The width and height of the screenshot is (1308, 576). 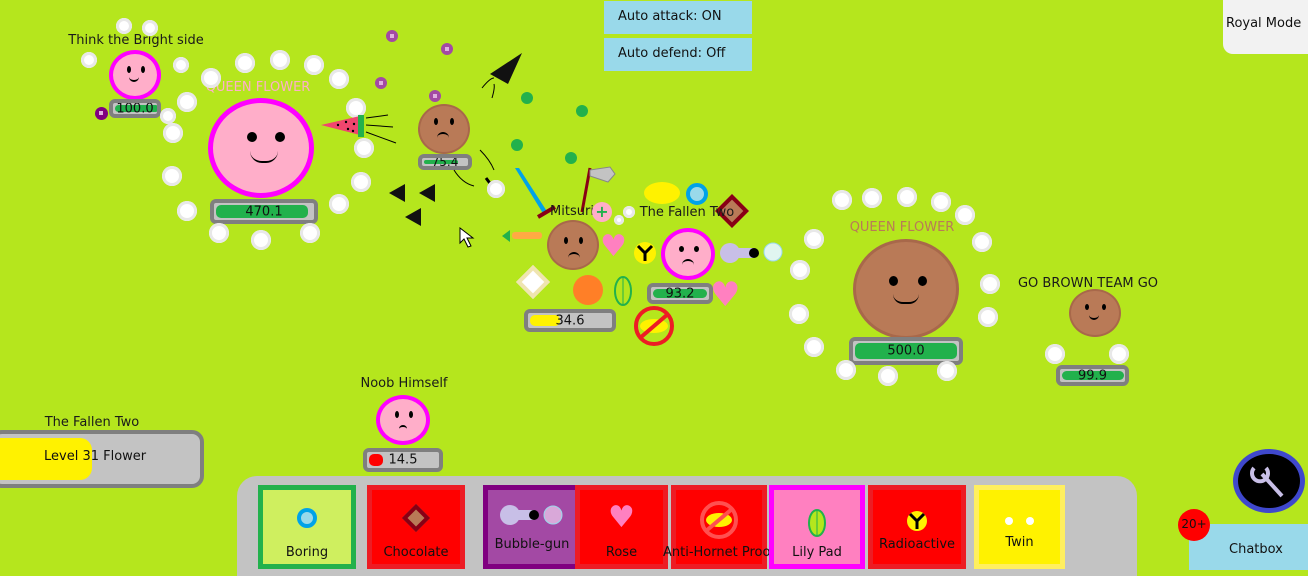 What do you see at coordinates (678, 54) in the screenshot?
I see `auto-defend-toggle: Auto defend: Off` at bounding box center [678, 54].